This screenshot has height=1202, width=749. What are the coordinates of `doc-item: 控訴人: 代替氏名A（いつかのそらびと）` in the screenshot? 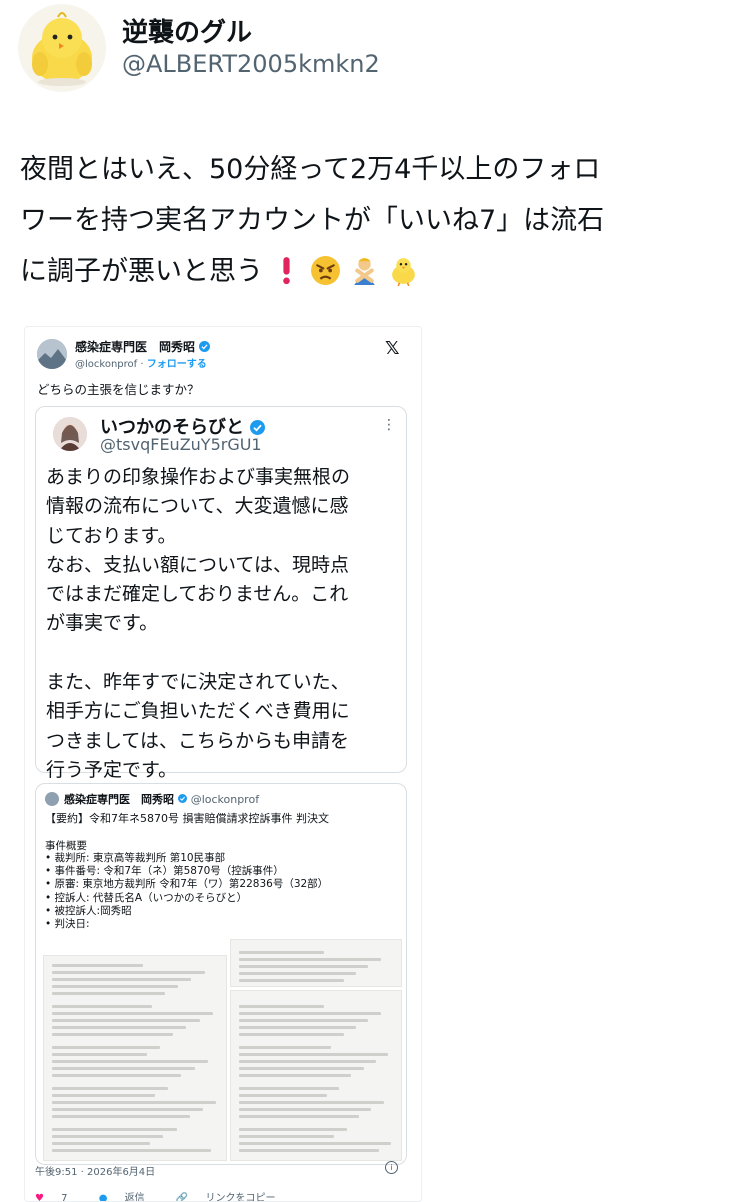 It's located at (186, 898).